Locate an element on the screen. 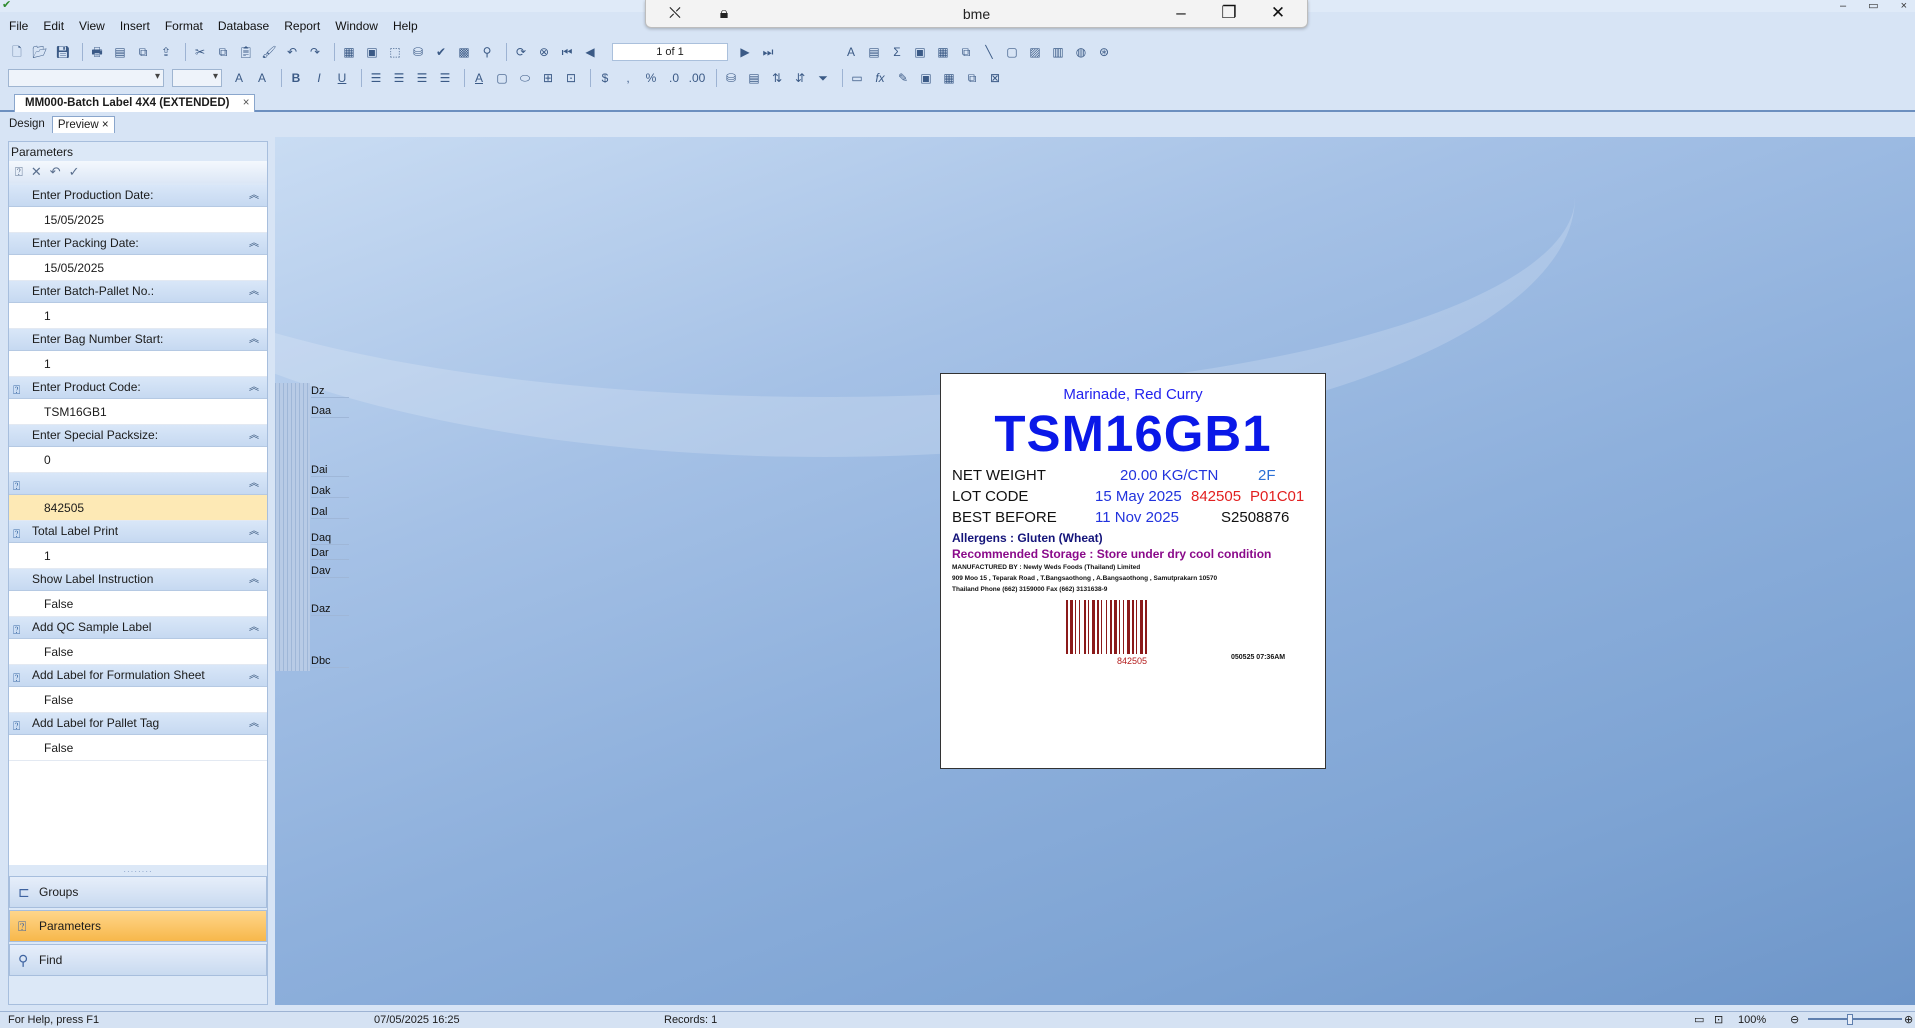 The width and height of the screenshot is (1915, 1028). format-painter-icon: 🖌︎ is located at coordinates (269, 52).